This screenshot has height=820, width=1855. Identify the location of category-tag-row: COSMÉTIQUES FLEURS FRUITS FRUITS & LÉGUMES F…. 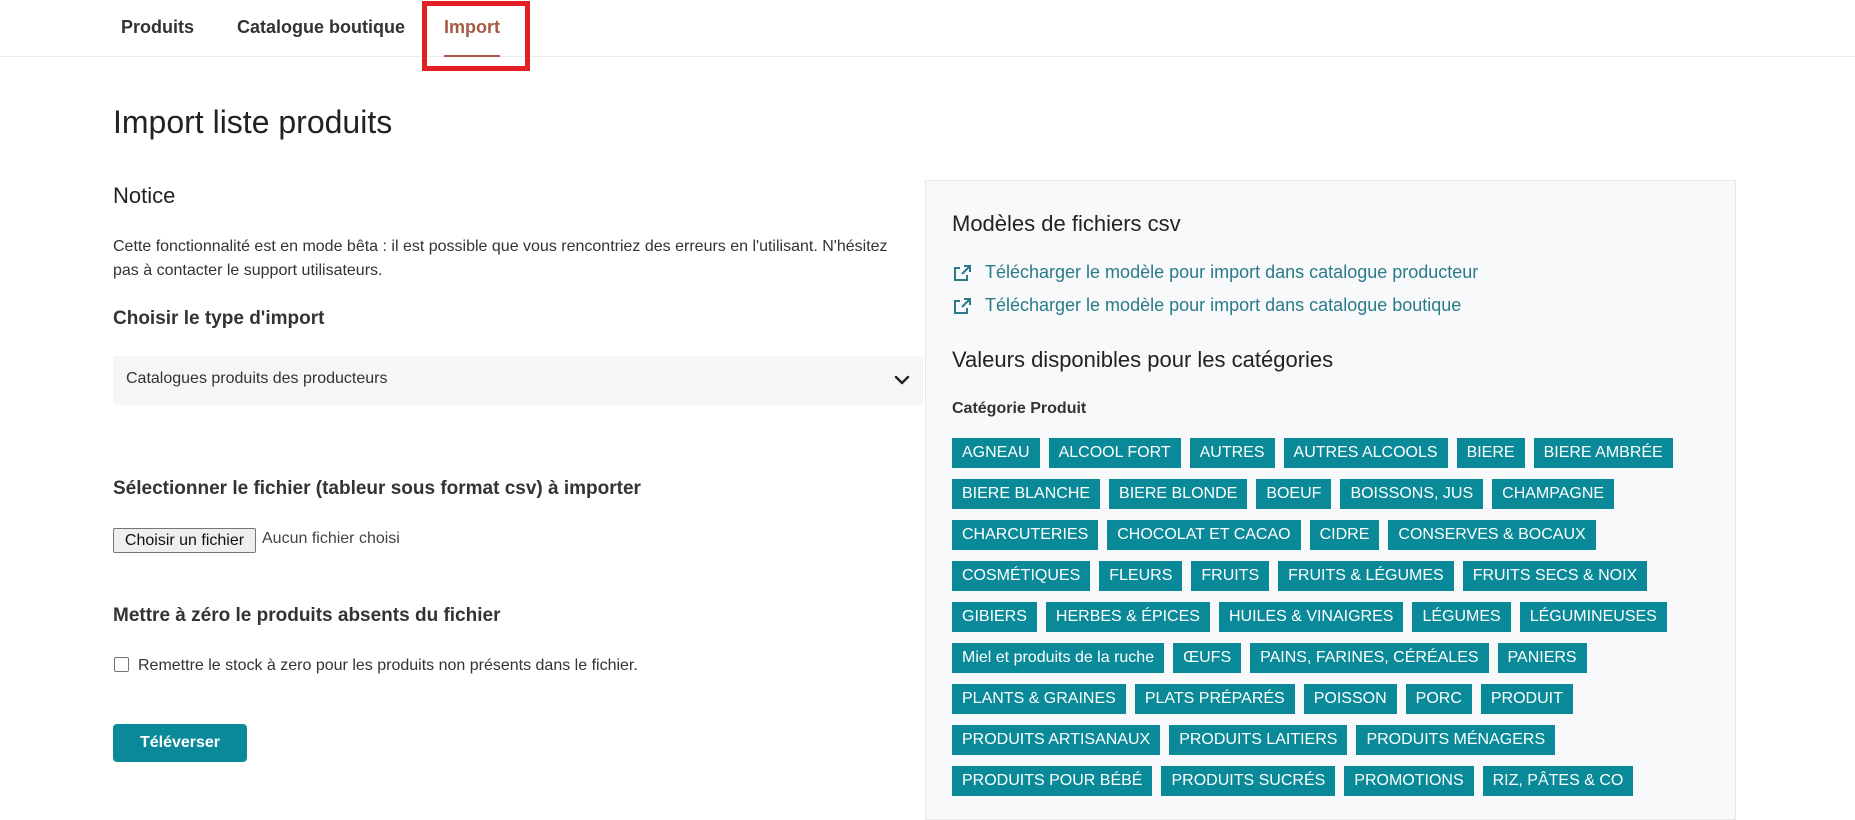
(1337, 576).